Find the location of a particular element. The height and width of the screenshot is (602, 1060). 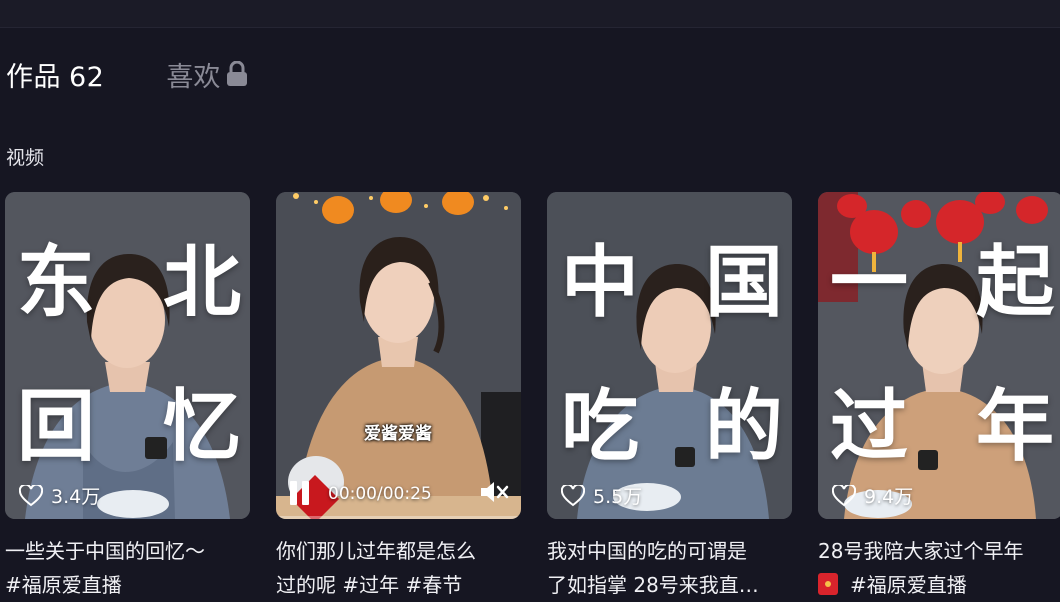

caption-line: 我对中国的吃的可谓是 is located at coordinates (647, 551).